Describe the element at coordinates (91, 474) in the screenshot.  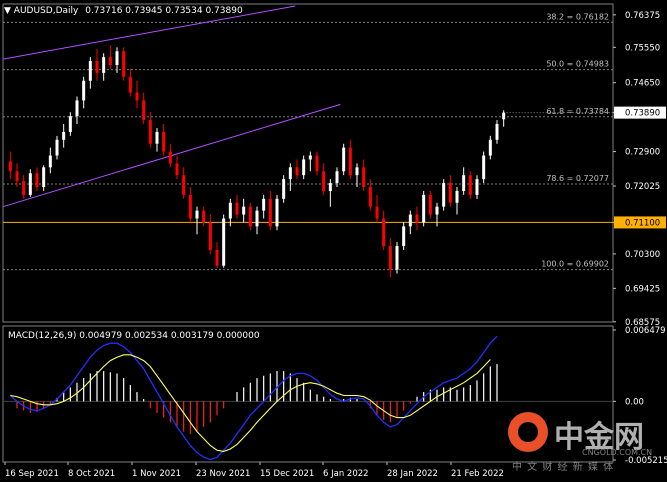
I see `time-axis-label: 8 Oct 2021` at that location.